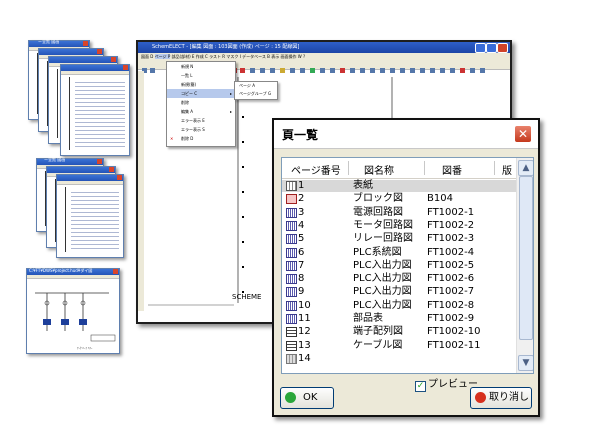  I want to click on thumb-window-2c, so click(90, 216).